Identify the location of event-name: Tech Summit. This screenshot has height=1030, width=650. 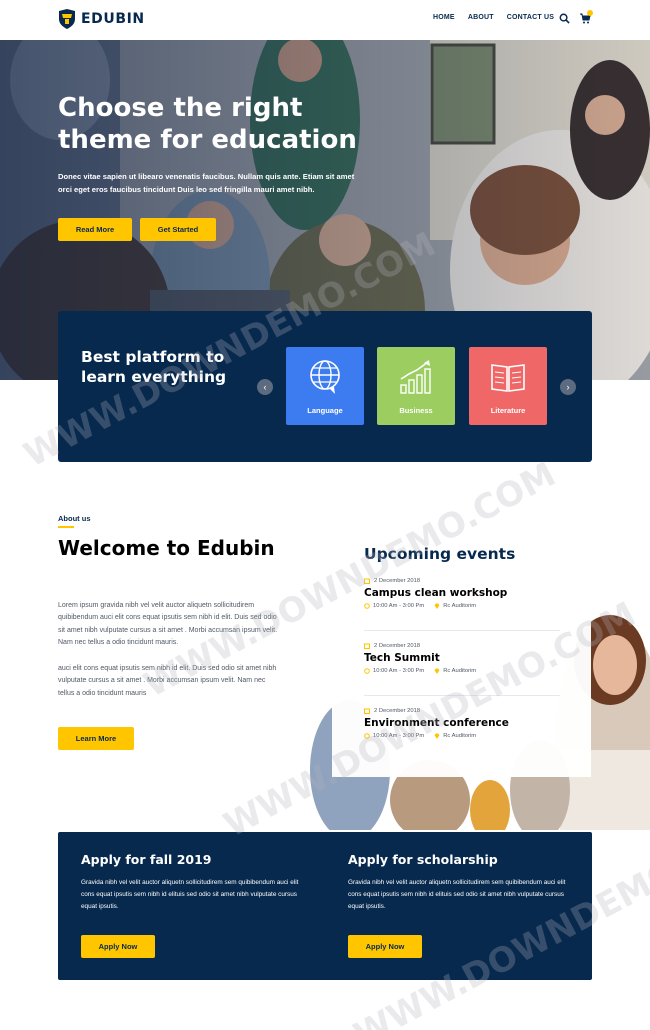
(462, 658).